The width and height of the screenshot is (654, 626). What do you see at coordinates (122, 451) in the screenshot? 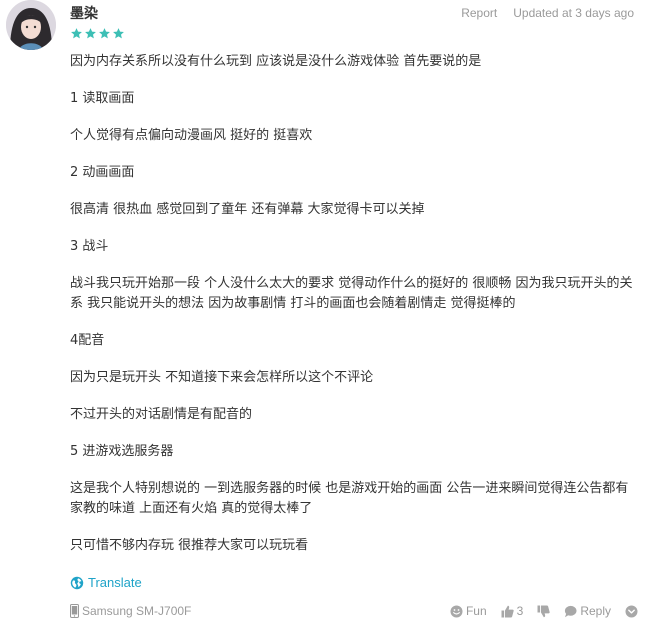
I see `review-paragraph: 5 进游戏选服务器` at bounding box center [122, 451].